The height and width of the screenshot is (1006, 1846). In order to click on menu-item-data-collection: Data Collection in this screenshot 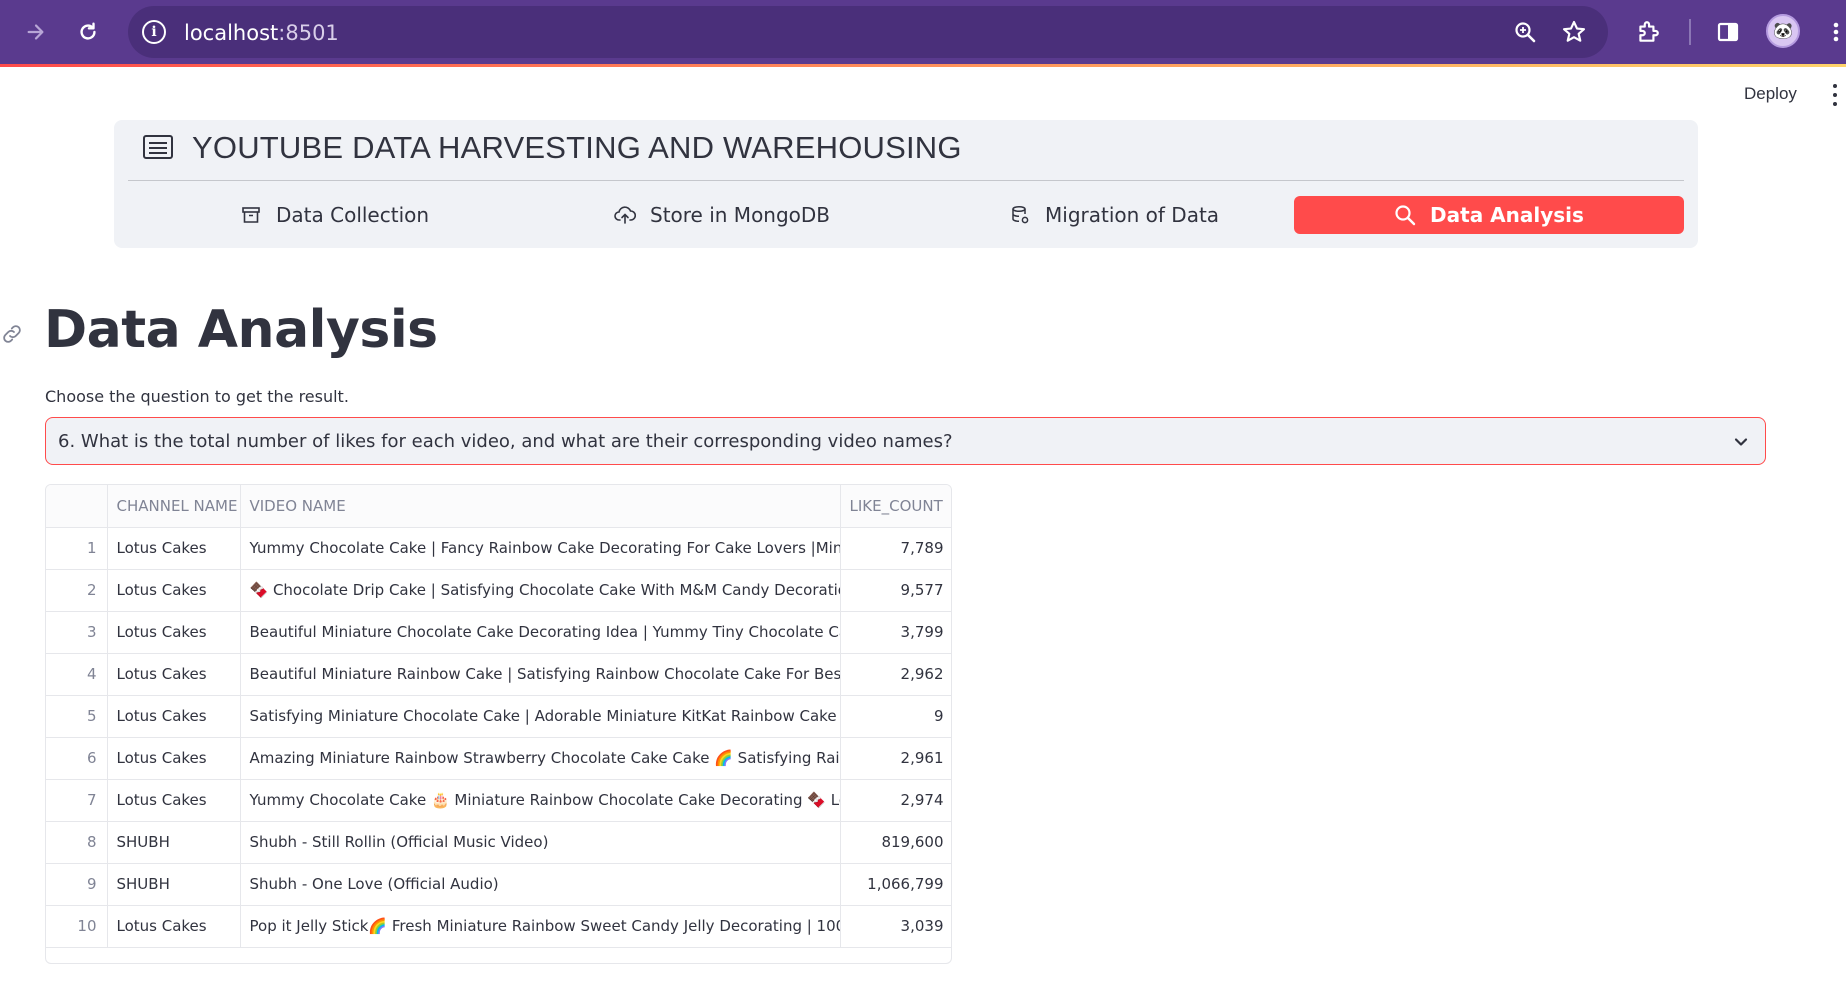, I will do `click(334, 215)`.